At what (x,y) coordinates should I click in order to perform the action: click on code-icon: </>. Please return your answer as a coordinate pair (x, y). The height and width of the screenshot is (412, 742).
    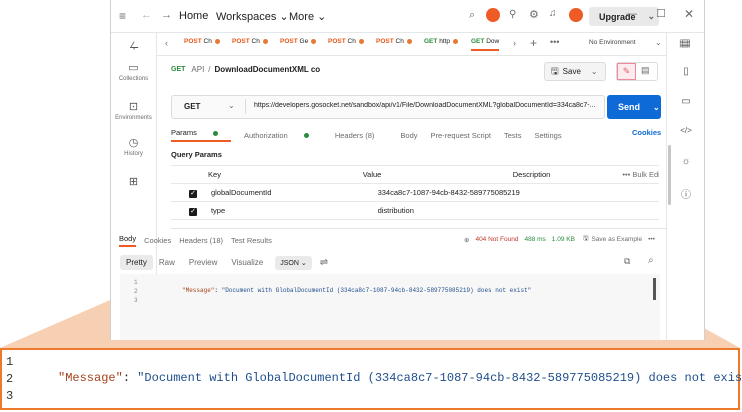
    Looking at the image, I should click on (685, 130).